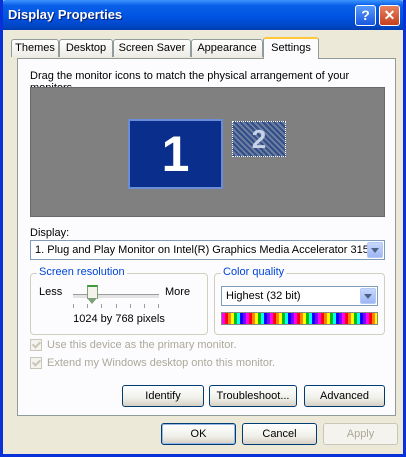 This screenshot has height=457, width=406. Describe the element at coordinates (51, 292) in the screenshot. I see `resolution-less-label: Less` at that location.